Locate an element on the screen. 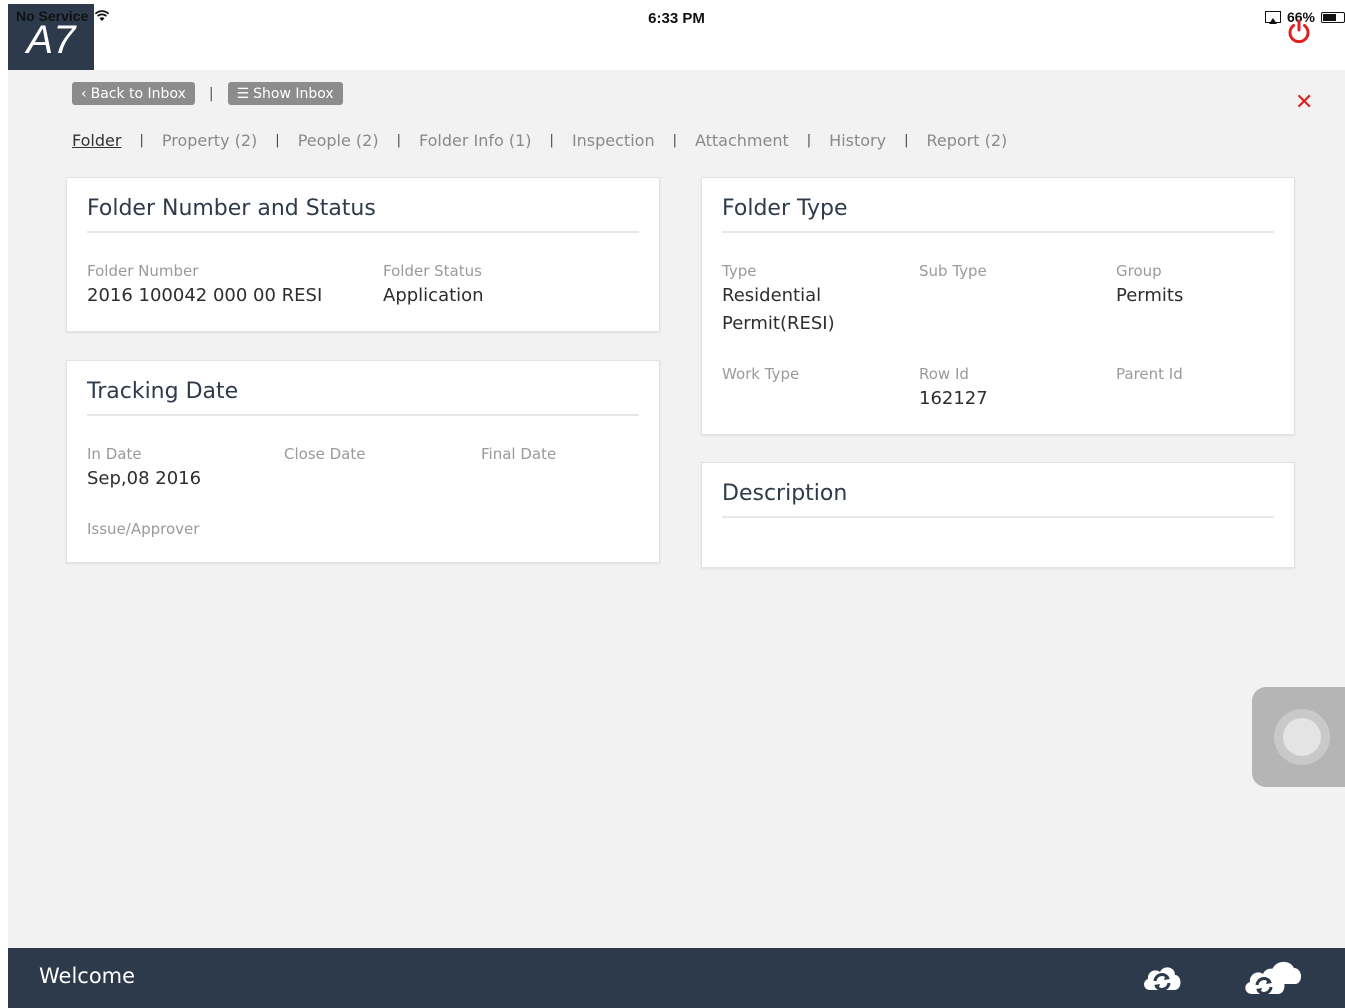 Image resolution: width=1345 pixels, height=1008 pixels. tab-report-2: Report (2) is located at coordinates (966, 140).